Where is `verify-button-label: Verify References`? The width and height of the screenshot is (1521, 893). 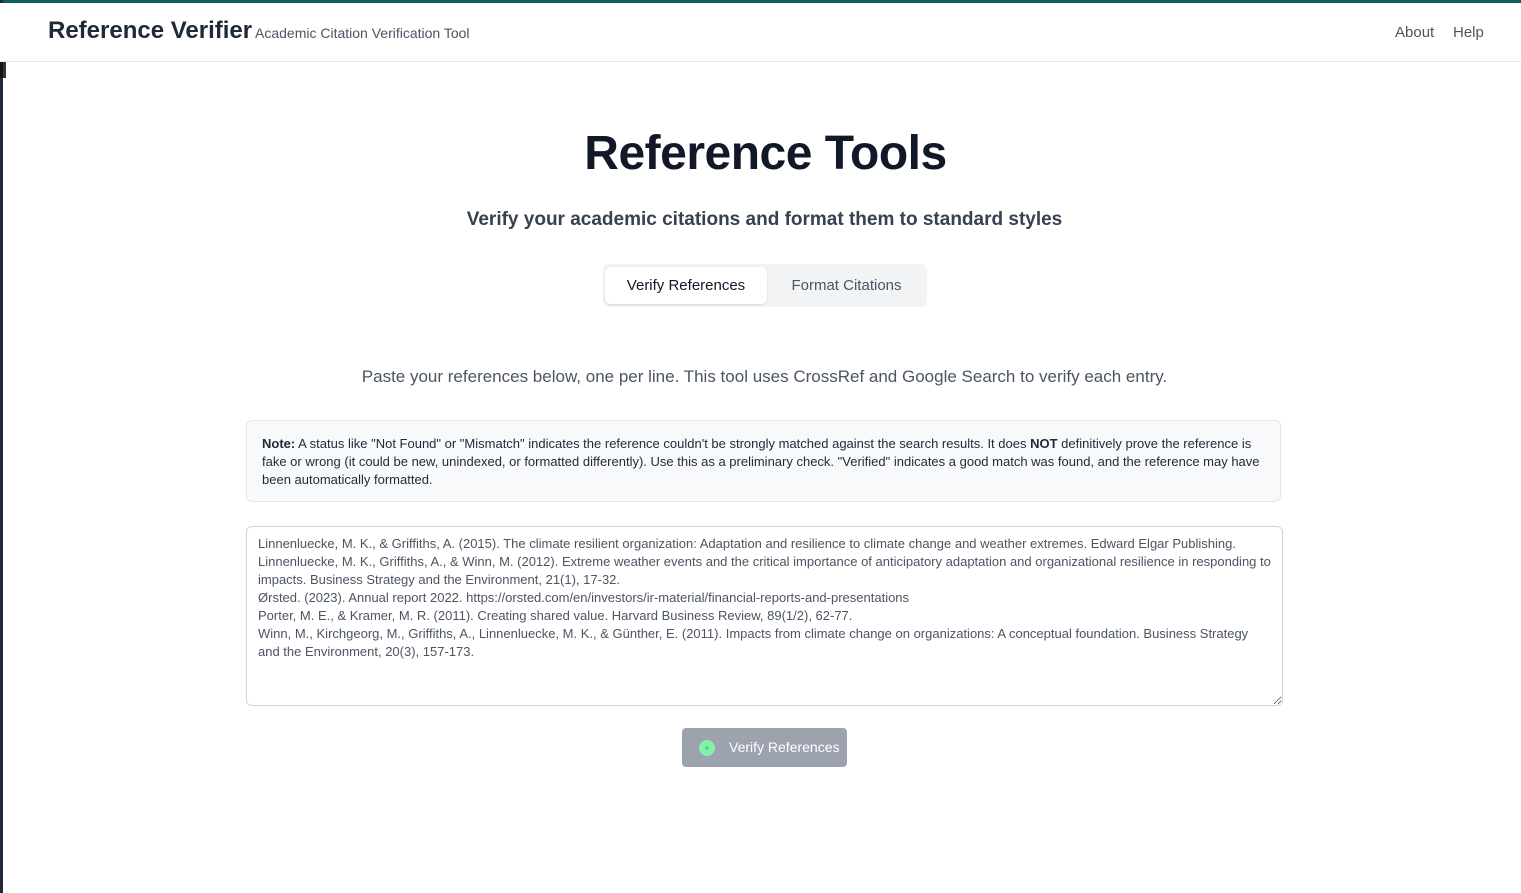 verify-button-label: Verify References is located at coordinates (784, 747).